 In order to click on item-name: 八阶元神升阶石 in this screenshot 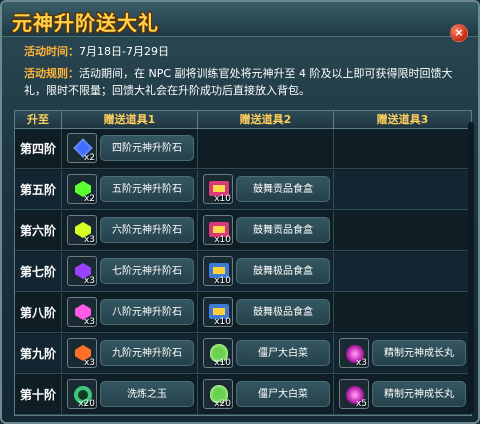, I will do `click(147, 312)`.